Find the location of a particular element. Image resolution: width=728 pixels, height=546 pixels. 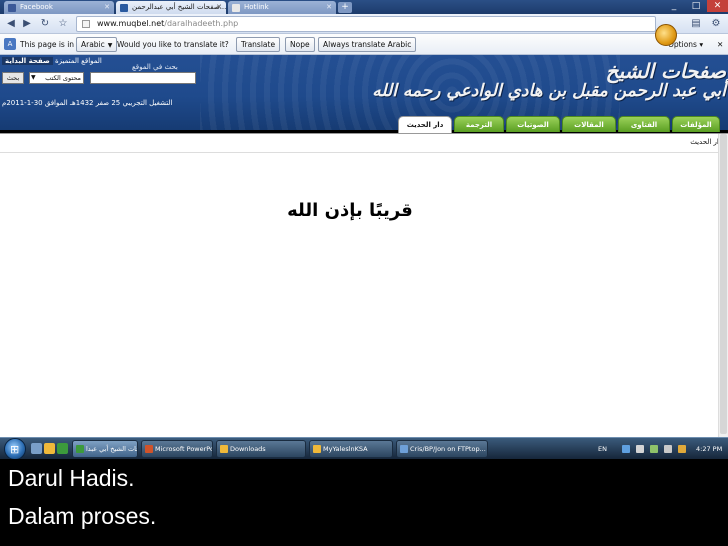

translate-question: Would you like to translate it? is located at coordinates (173, 44).